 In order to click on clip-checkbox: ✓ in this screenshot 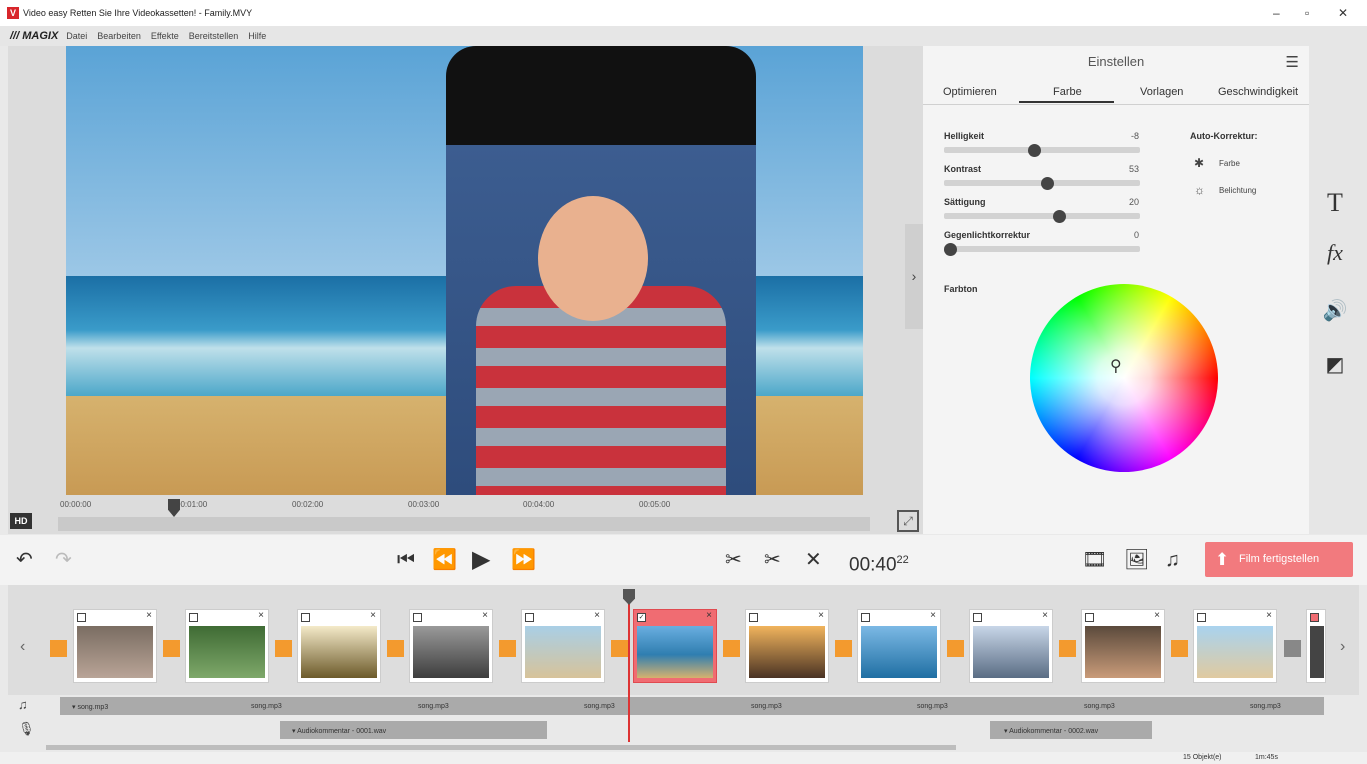, I will do `click(641, 617)`.